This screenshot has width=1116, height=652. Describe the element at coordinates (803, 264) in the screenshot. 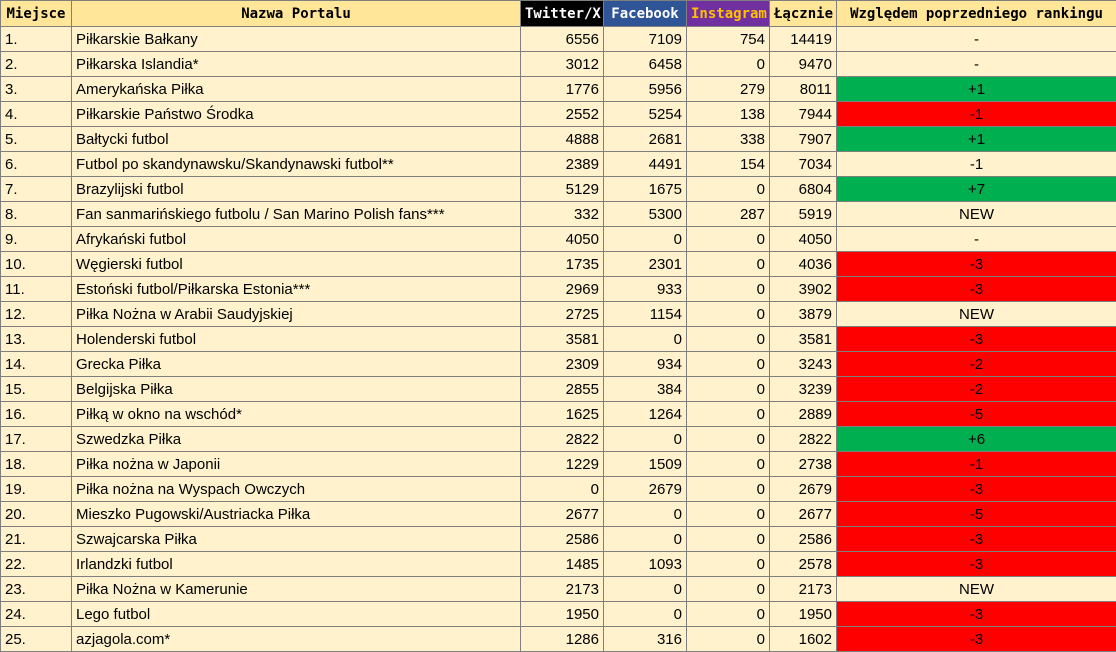

I see `cell-total: 4036` at that location.